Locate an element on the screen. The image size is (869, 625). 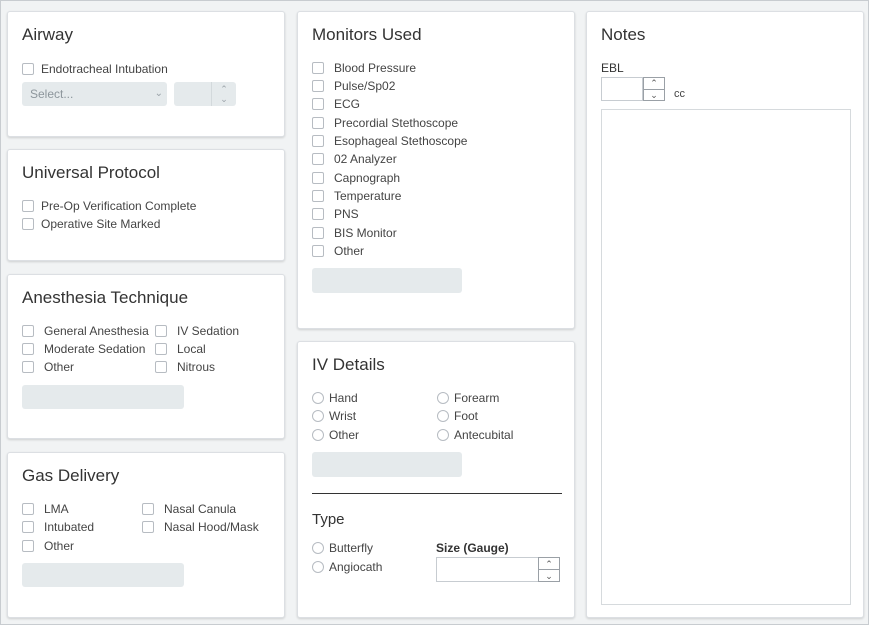
monitor-label: Pulse/Sp02 is located at coordinates (365, 86).